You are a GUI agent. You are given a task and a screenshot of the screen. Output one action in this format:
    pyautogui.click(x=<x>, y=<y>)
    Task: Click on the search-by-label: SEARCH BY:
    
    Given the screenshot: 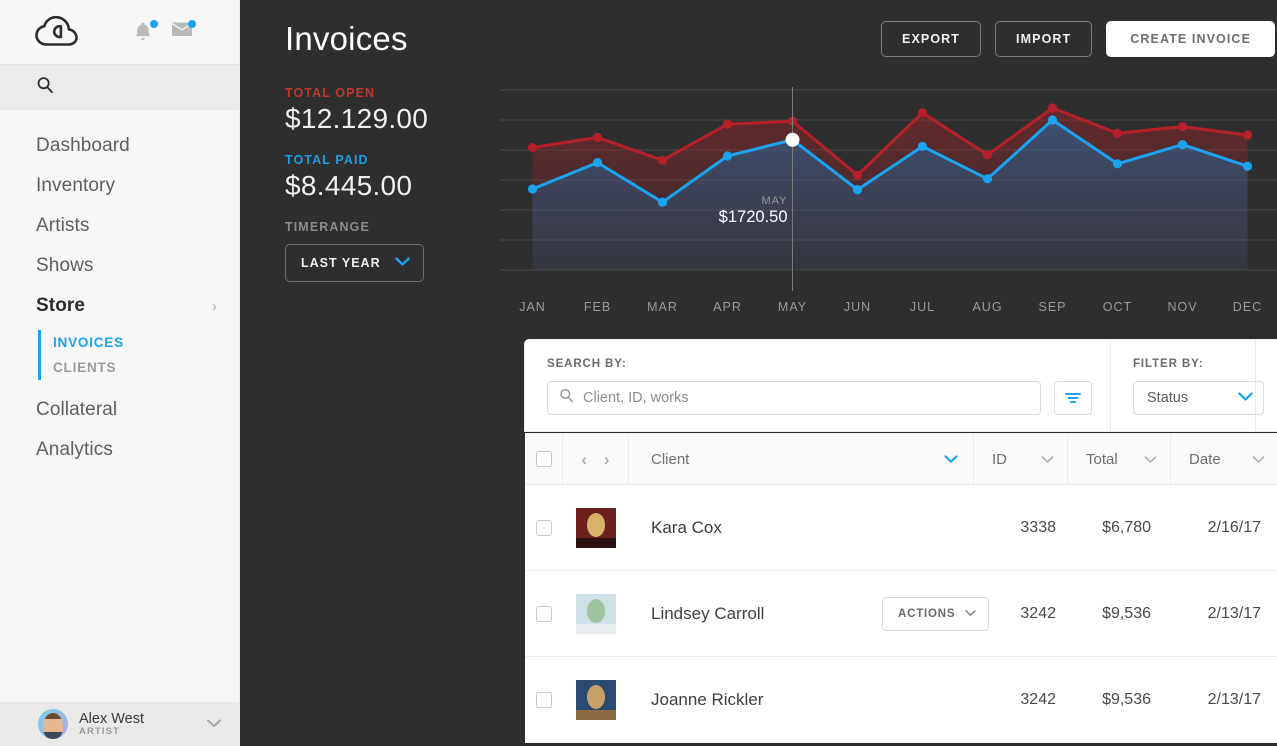 What is the action you would take?
    pyautogui.click(x=587, y=364)
    